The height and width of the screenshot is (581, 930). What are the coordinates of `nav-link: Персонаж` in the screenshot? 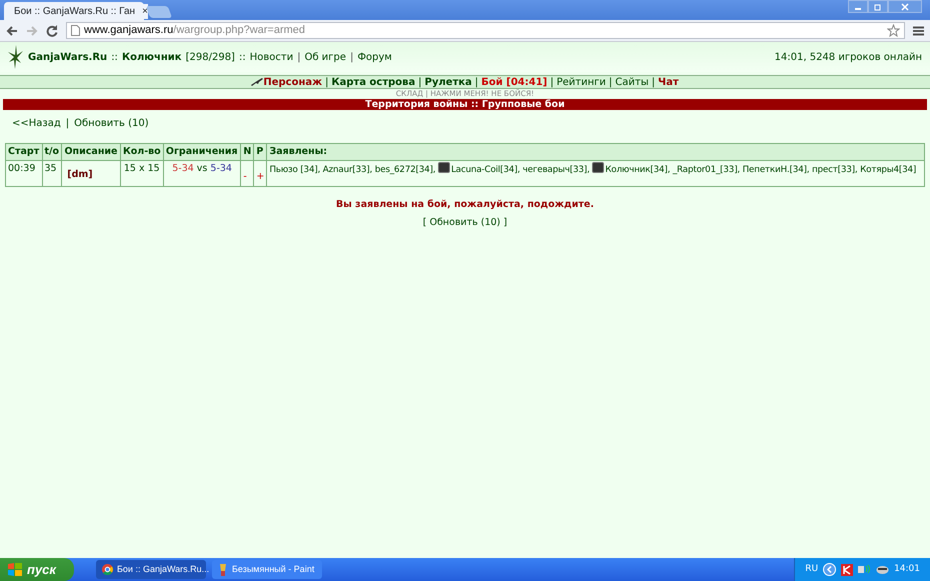 It's located at (292, 82).